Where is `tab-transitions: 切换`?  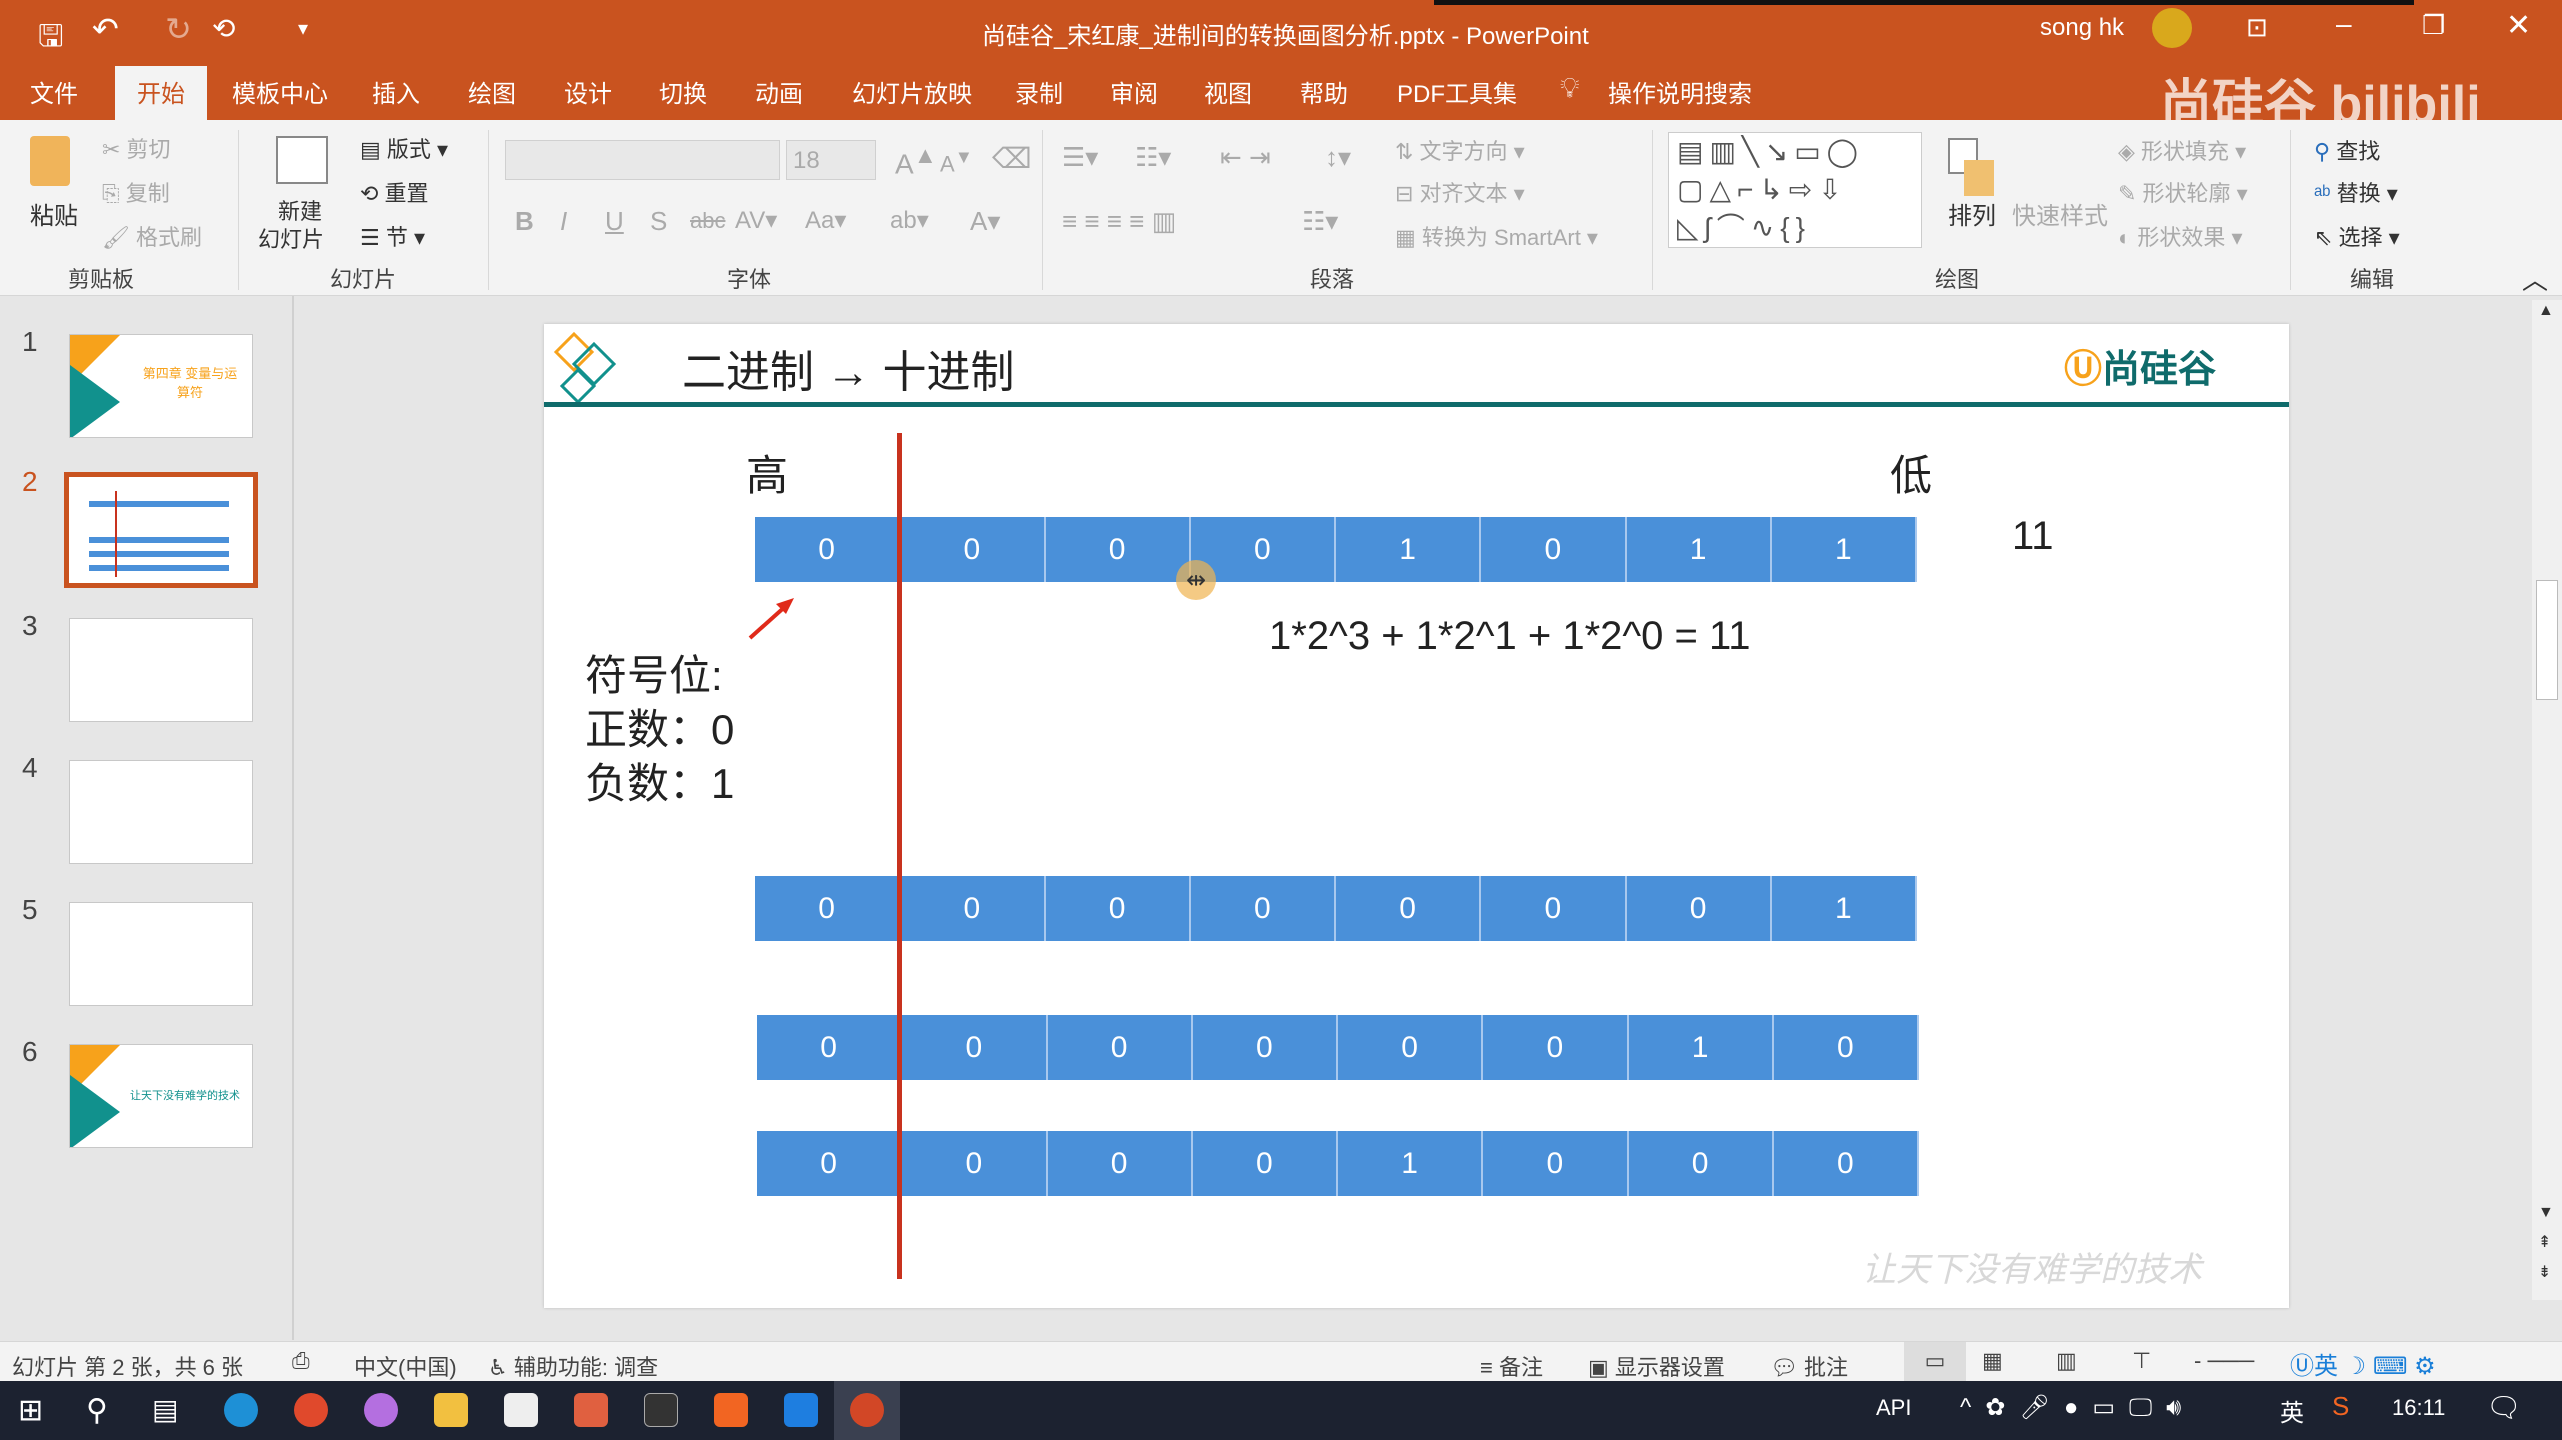
tab-transitions: 切换 is located at coordinates (683, 91).